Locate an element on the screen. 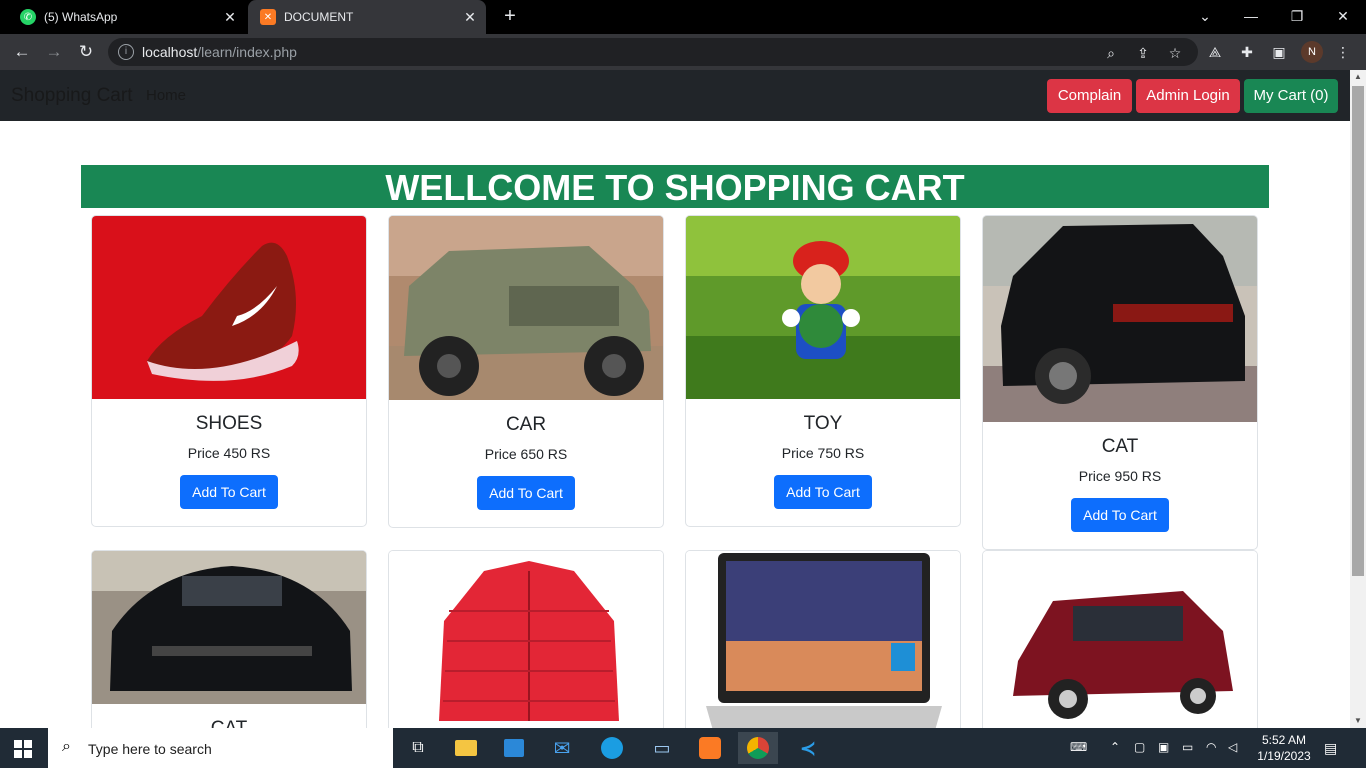 The height and width of the screenshot is (768, 1366). admin-login-button: Admin Login is located at coordinates (1188, 96).